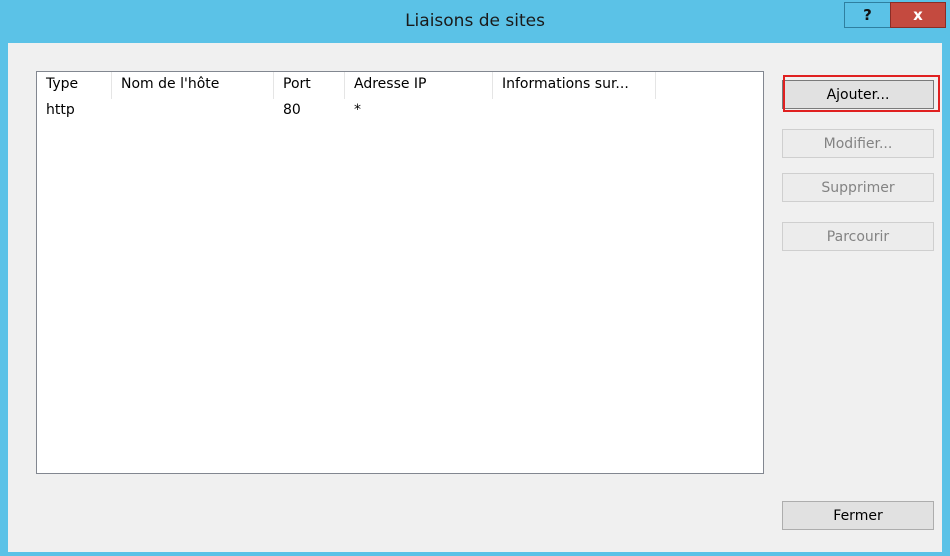 The height and width of the screenshot is (556, 950). What do you see at coordinates (858, 515) in the screenshot?
I see `close-button: Fermer` at bounding box center [858, 515].